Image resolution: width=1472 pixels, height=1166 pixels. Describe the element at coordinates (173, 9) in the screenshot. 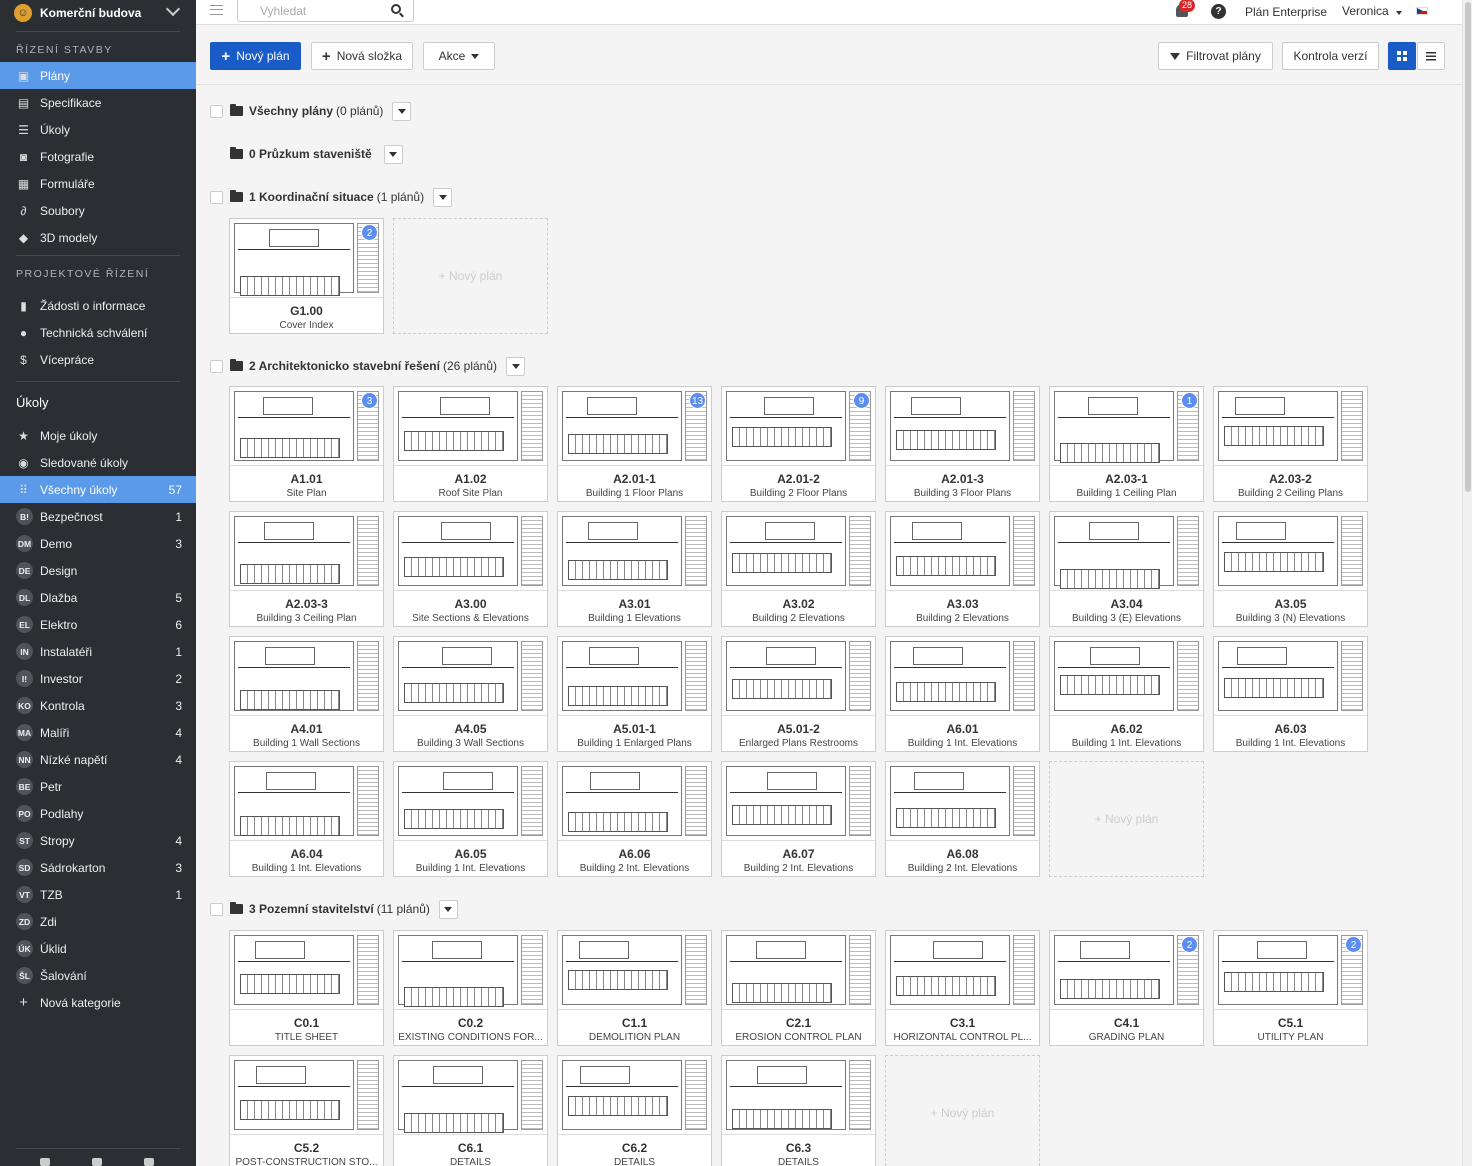

I see `chevron-down-icon` at that location.